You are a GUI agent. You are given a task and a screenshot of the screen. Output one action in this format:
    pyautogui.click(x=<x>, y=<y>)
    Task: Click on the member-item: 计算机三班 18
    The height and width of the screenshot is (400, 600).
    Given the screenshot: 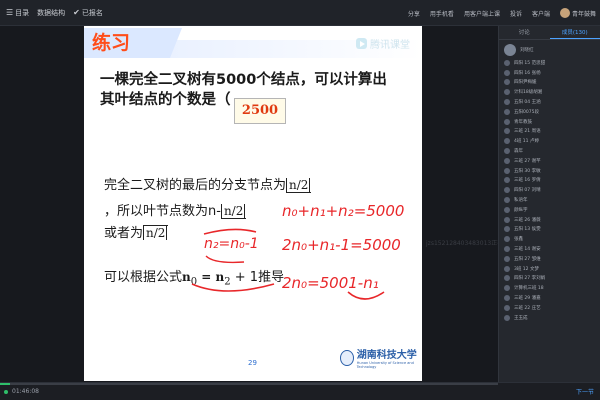 What is the action you would take?
    pyautogui.click(x=549, y=288)
    